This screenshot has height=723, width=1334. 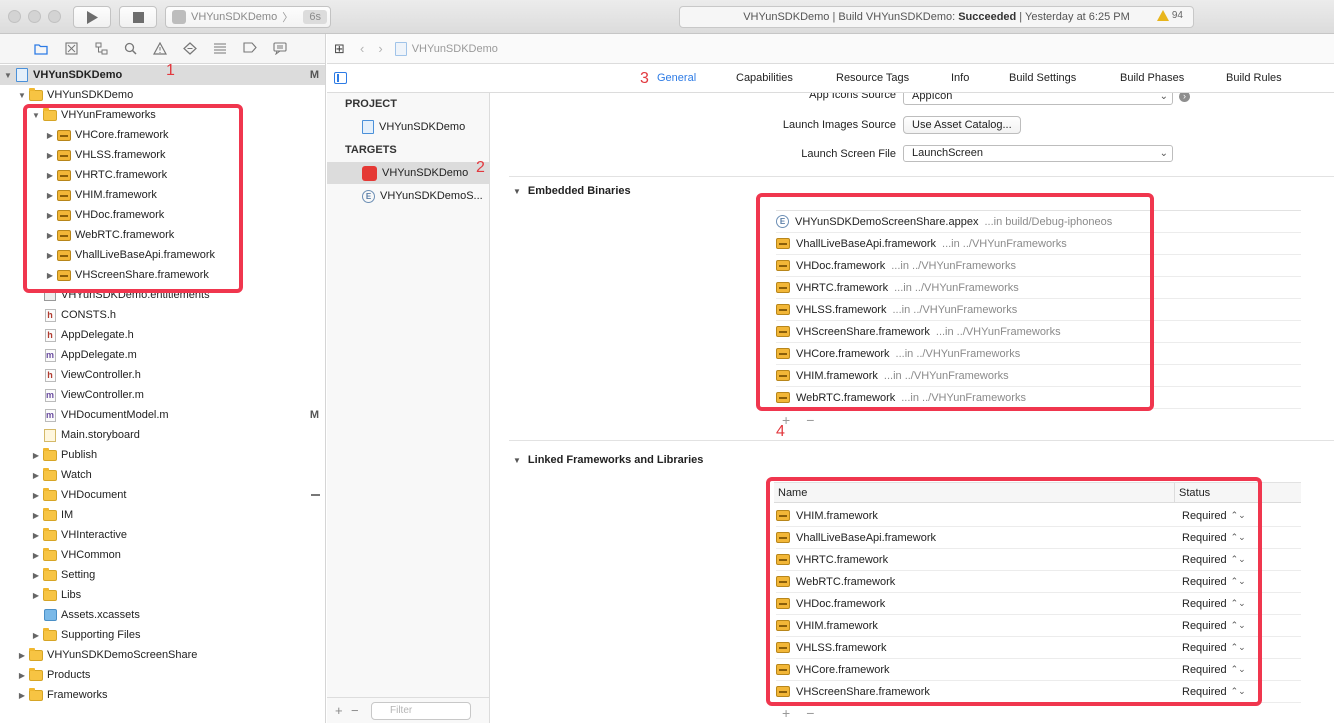 What do you see at coordinates (408, 127) in the screenshot?
I see `project-item: VHYunSDKDemo` at bounding box center [408, 127].